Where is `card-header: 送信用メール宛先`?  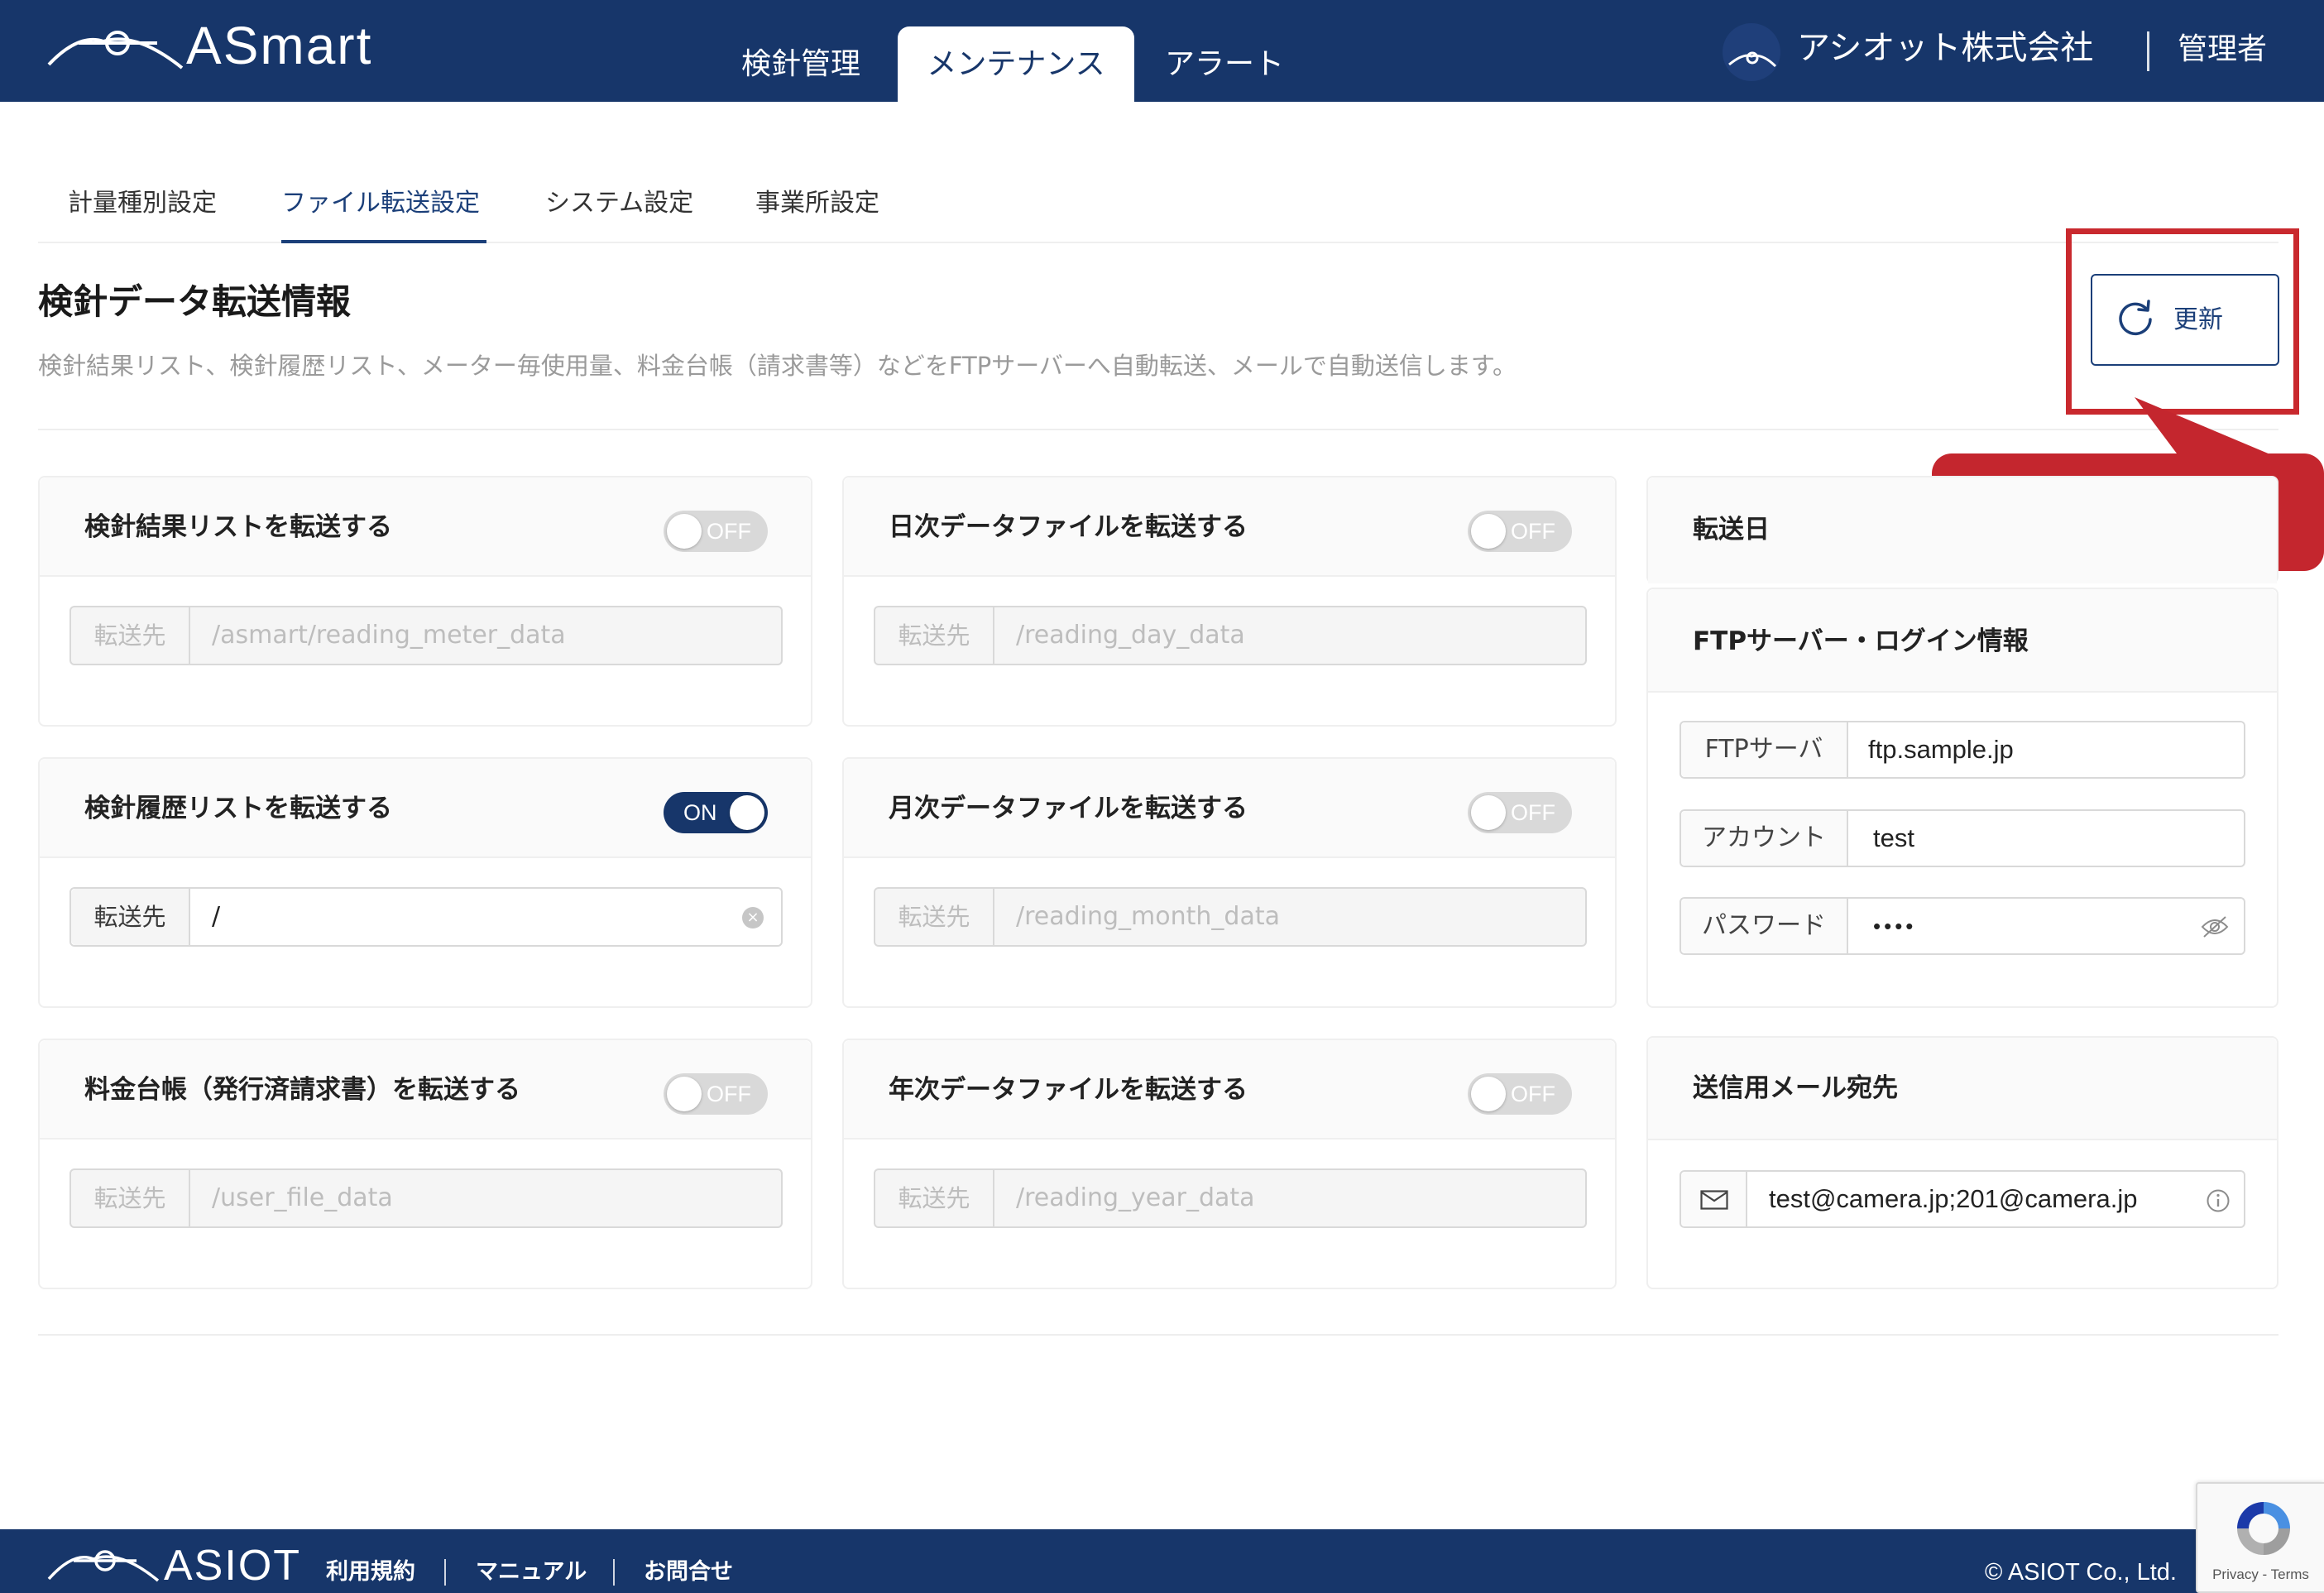 card-header: 送信用メール宛先 is located at coordinates (1962, 1089).